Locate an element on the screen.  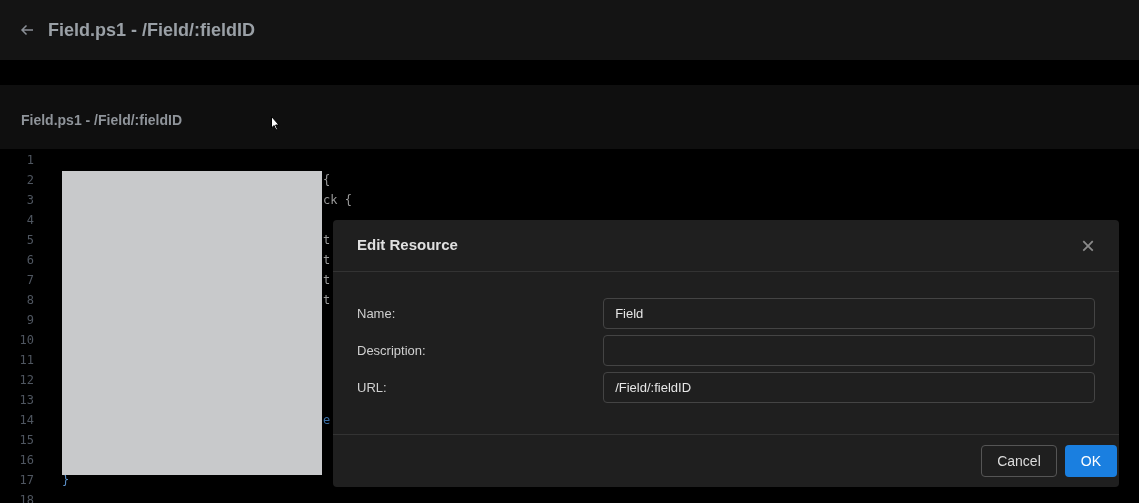
mouse-pointer-icon is located at coordinates (275, 123).